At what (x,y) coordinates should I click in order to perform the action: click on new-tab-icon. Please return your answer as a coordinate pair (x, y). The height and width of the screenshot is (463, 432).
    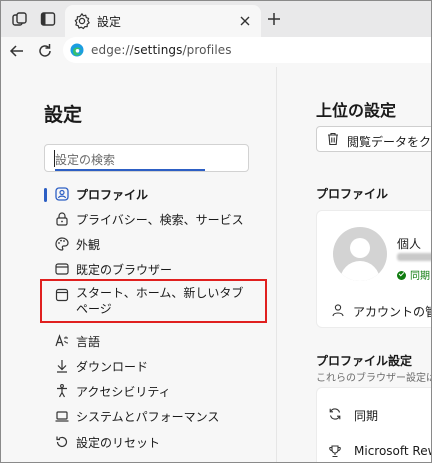
    Looking at the image, I should click on (274, 19).